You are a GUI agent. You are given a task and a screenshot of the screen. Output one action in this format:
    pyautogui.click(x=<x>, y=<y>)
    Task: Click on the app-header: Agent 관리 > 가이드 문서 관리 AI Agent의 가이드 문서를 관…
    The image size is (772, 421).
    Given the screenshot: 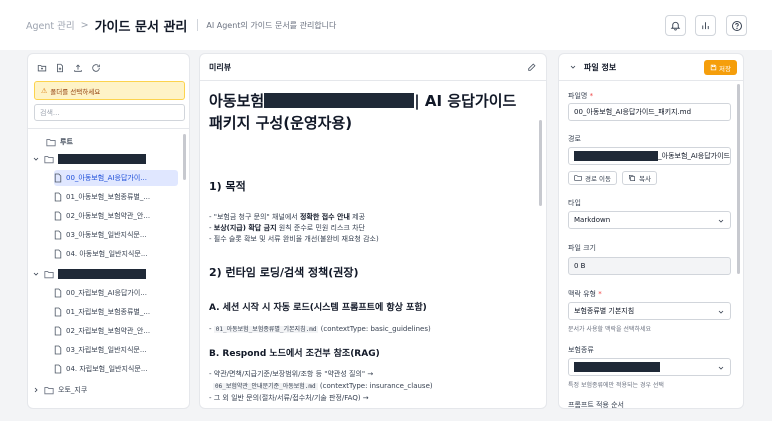 What is the action you would take?
    pyautogui.click(x=386, y=25)
    